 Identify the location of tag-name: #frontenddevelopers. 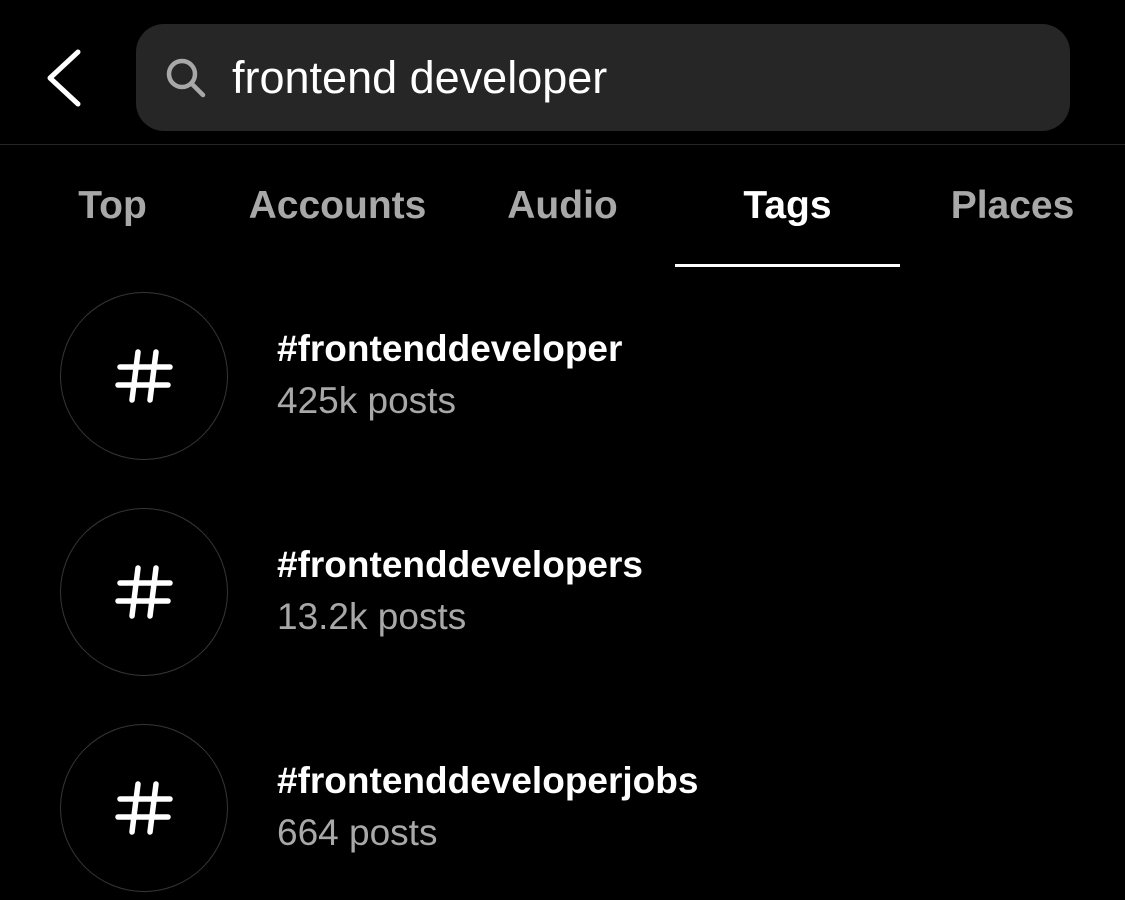
(460, 564).